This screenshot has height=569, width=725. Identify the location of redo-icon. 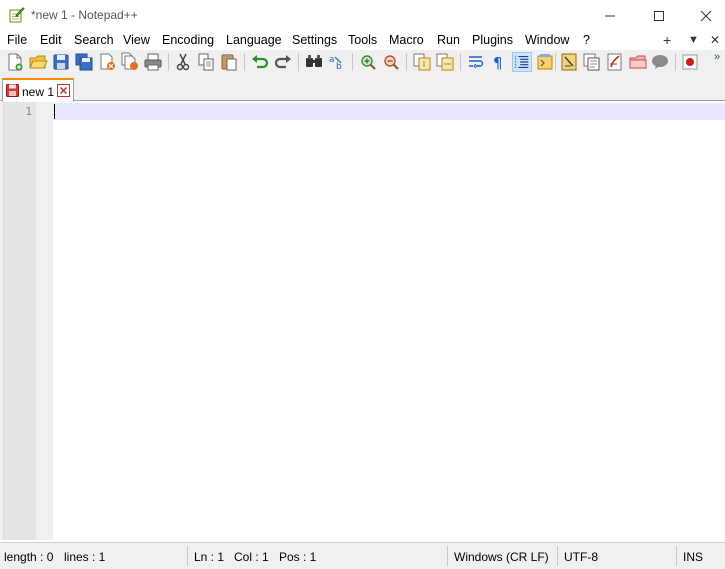
(283, 62).